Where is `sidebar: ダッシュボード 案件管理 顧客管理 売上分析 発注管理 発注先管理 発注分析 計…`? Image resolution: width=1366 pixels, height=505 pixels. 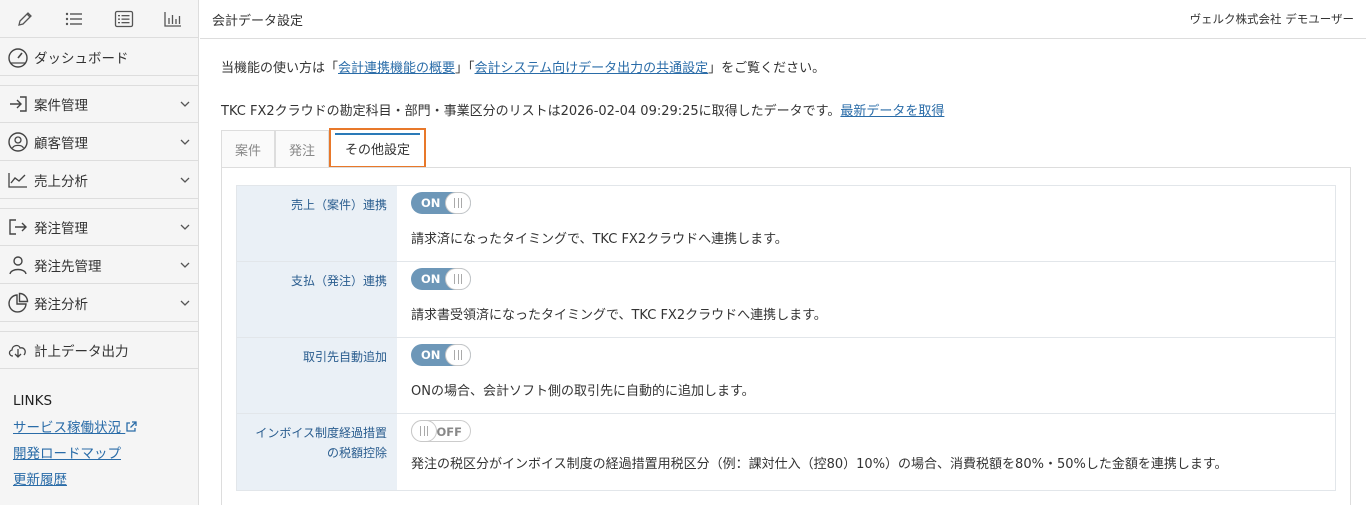 sidebar: ダッシュボード 案件管理 顧客管理 売上分析 発注管理 発注先管理 発注分析 計… is located at coordinates (99, 252).